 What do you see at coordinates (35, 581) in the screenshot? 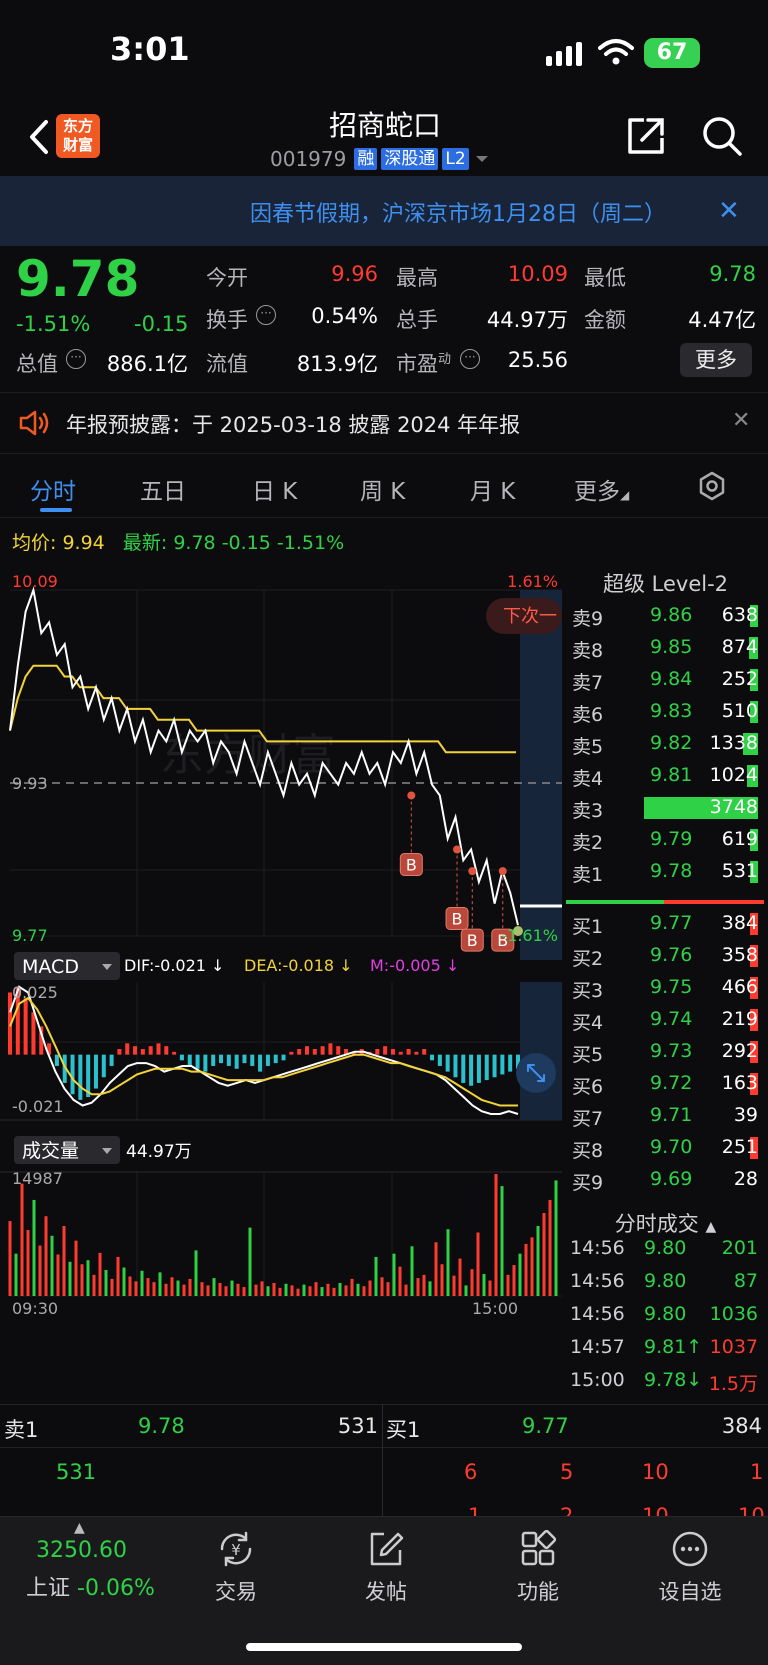
I see `price-high-label: 10.09` at bounding box center [35, 581].